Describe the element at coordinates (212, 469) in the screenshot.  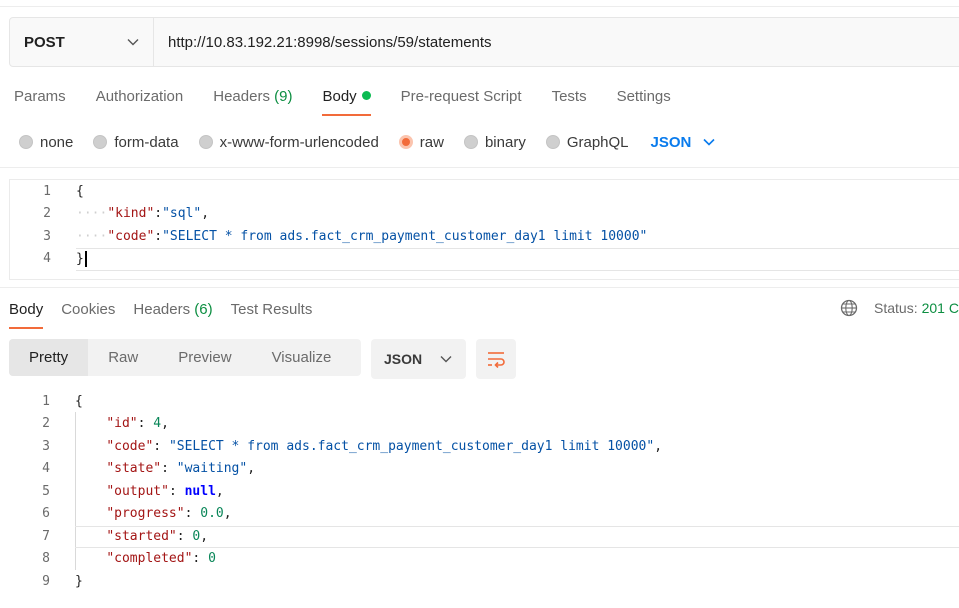
I see `json-string: "waiting"` at that location.